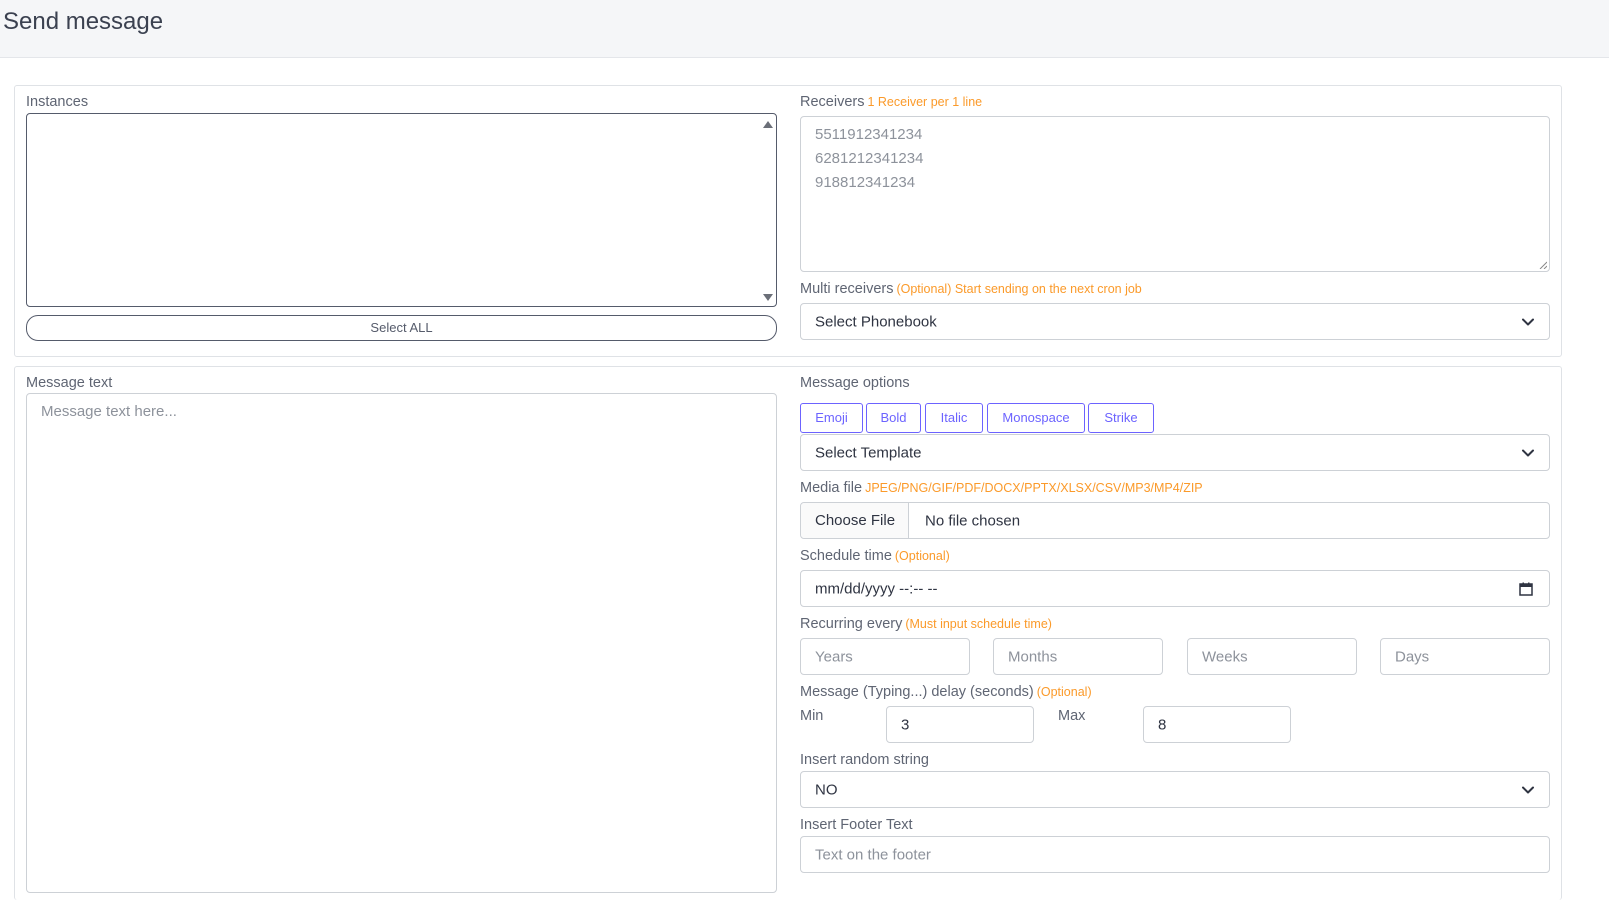 Image resolution: width=1609 pixels, height=900 pixels. Describe the element at coordinates (856, 825) in the screenshot. I see `footer-text-label: Insert Footer Text` at that location.